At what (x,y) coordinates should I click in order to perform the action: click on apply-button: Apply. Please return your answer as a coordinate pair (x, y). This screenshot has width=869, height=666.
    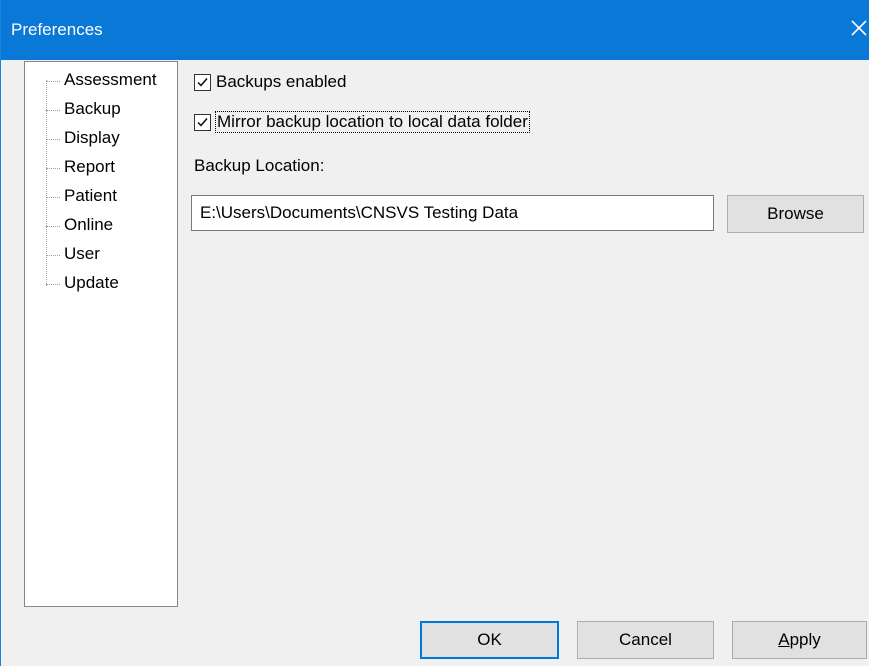
    Looking at the image, I should click on (799, 640).